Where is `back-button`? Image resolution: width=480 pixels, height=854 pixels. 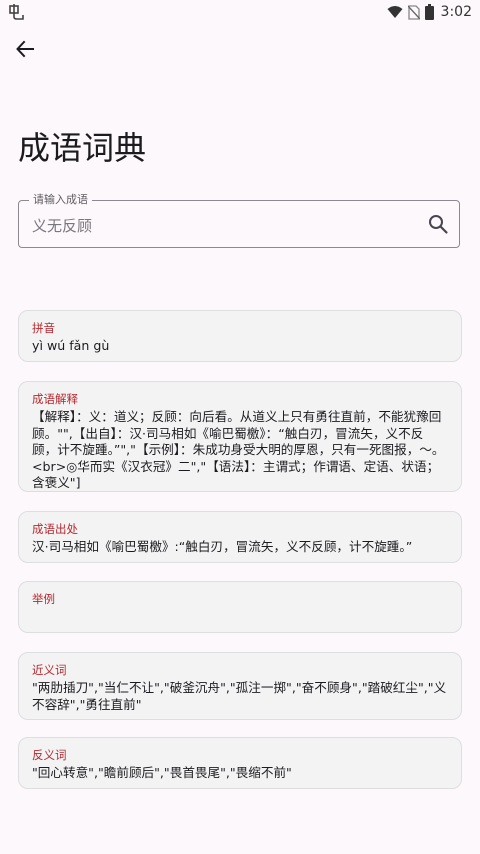
back-button is located at coordinates (25, 49).